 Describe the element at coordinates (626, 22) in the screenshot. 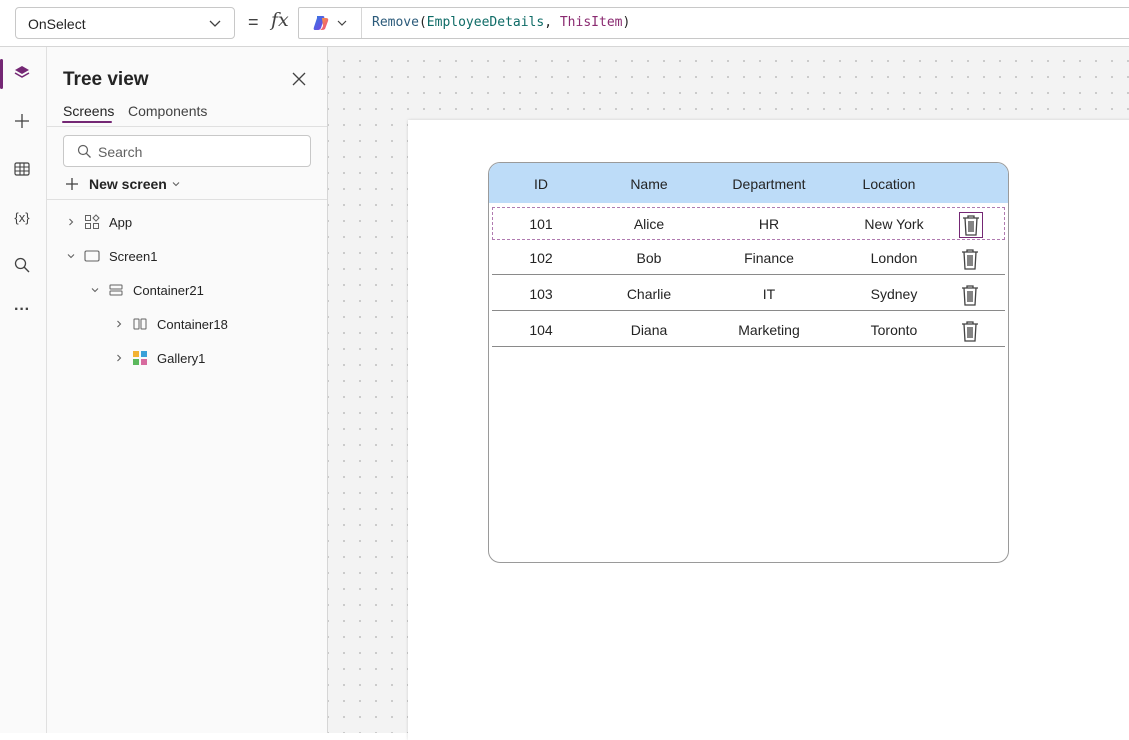

I see `formula-paren-close: )` at that location.